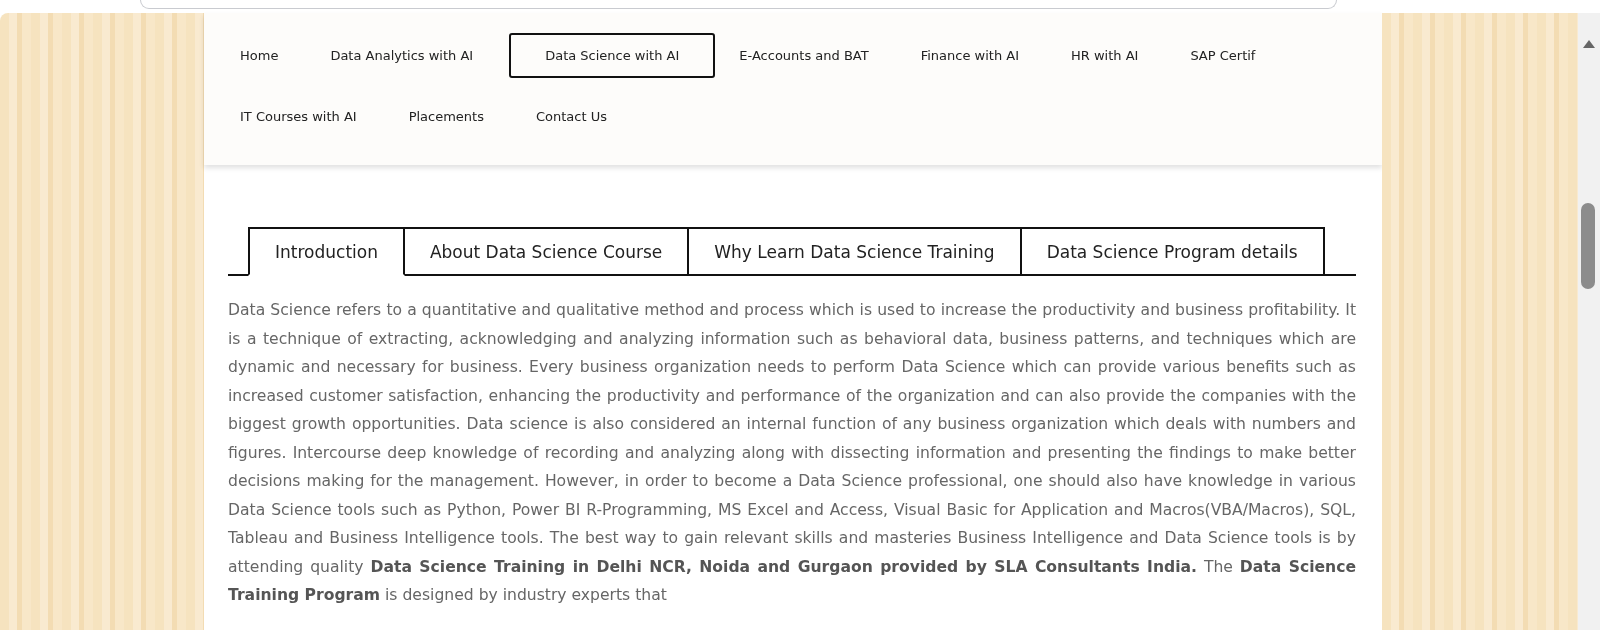 This screenshot has width=1600, height=630. Describe the element at coordinates (571, 116) in the screenshot. I see `nav-link: Contact Us` at that location.